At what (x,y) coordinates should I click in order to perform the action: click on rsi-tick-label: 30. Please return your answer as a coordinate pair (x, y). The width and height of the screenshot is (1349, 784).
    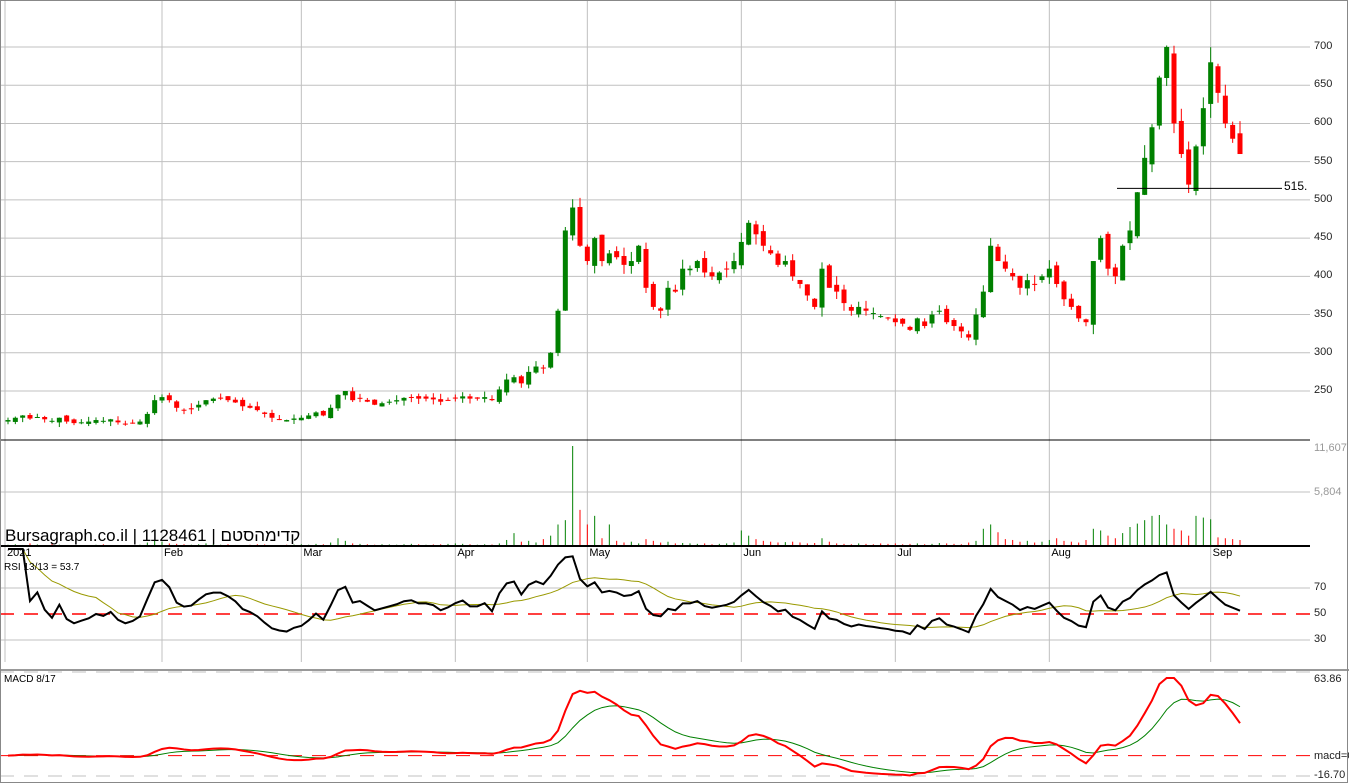
    Looking at the image, I should click on (1320, 639).